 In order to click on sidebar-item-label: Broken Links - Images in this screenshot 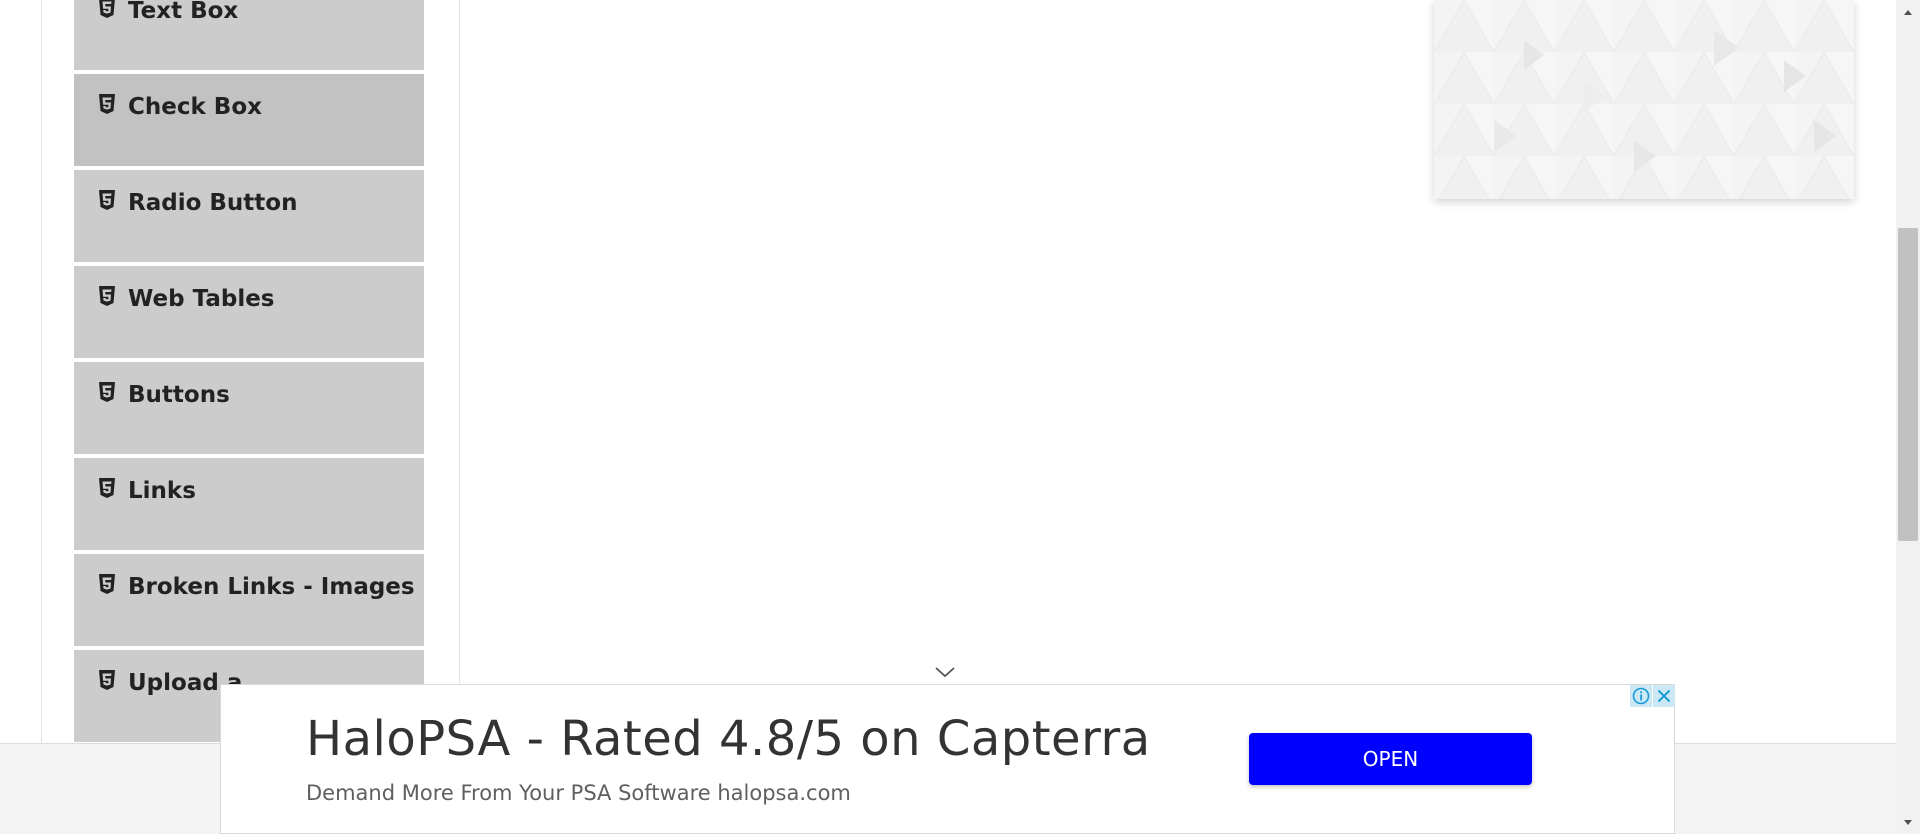, I will do `click(271, 587)`.